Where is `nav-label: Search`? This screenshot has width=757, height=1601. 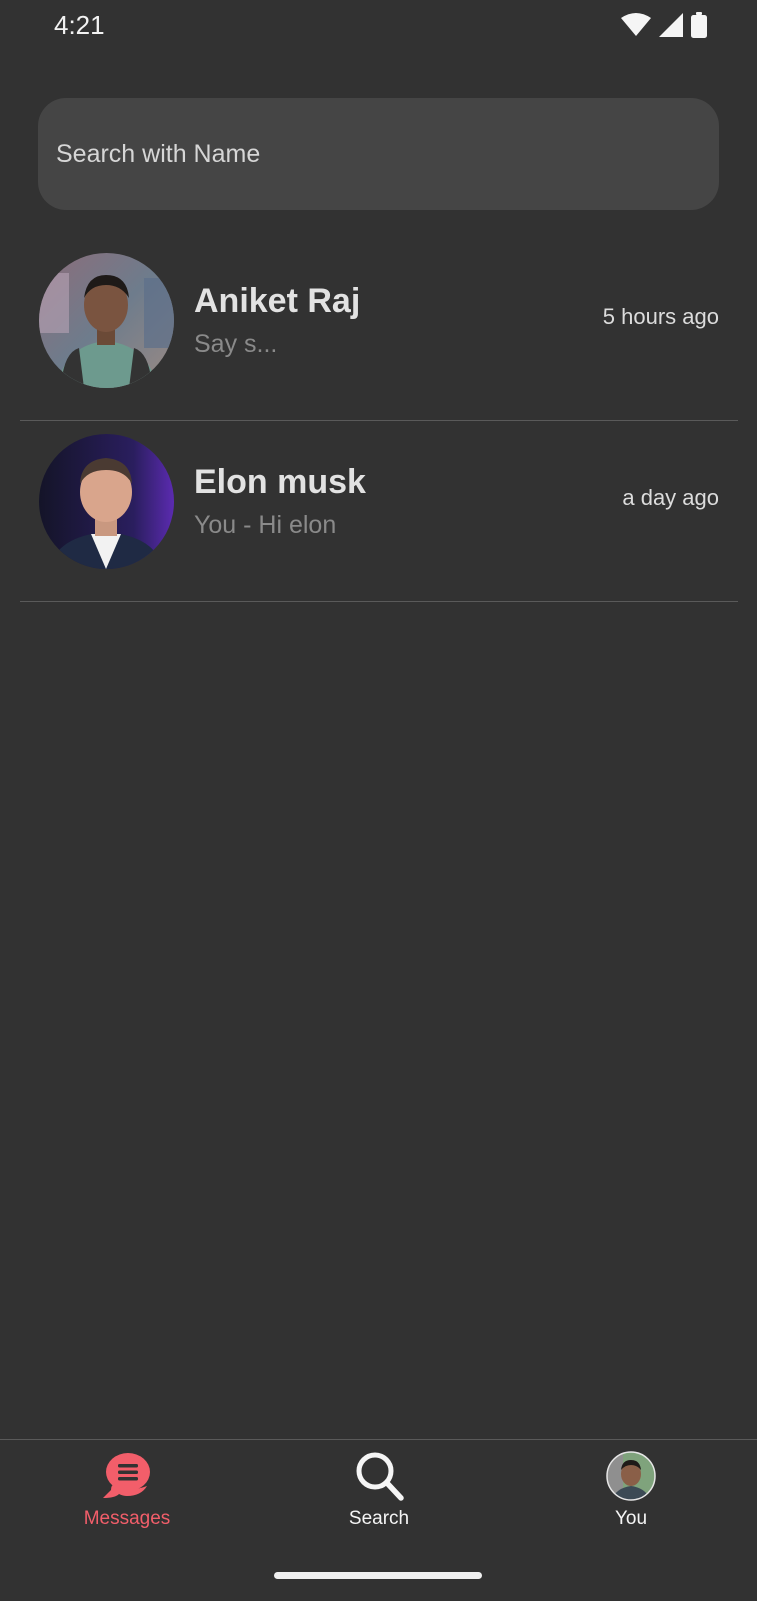 nav-label: Search is located at coordinates (379, 1518).